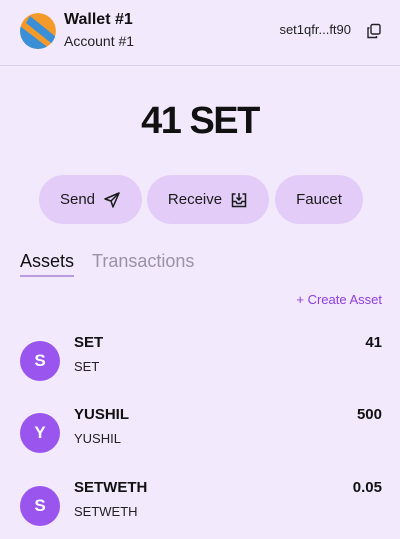 The width and height of the screenshot is (400, 539). What do you see at coordinates (112, 200) in the screenshot?
I see `paper-plane-icon` at bounding box center [112, 200].